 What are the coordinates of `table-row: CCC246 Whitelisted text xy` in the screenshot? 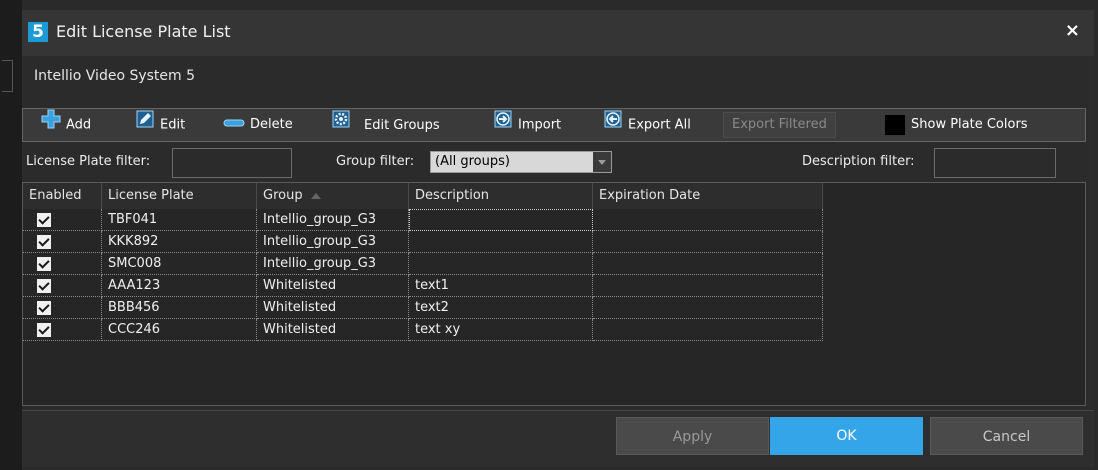 It's located at (423, 330).